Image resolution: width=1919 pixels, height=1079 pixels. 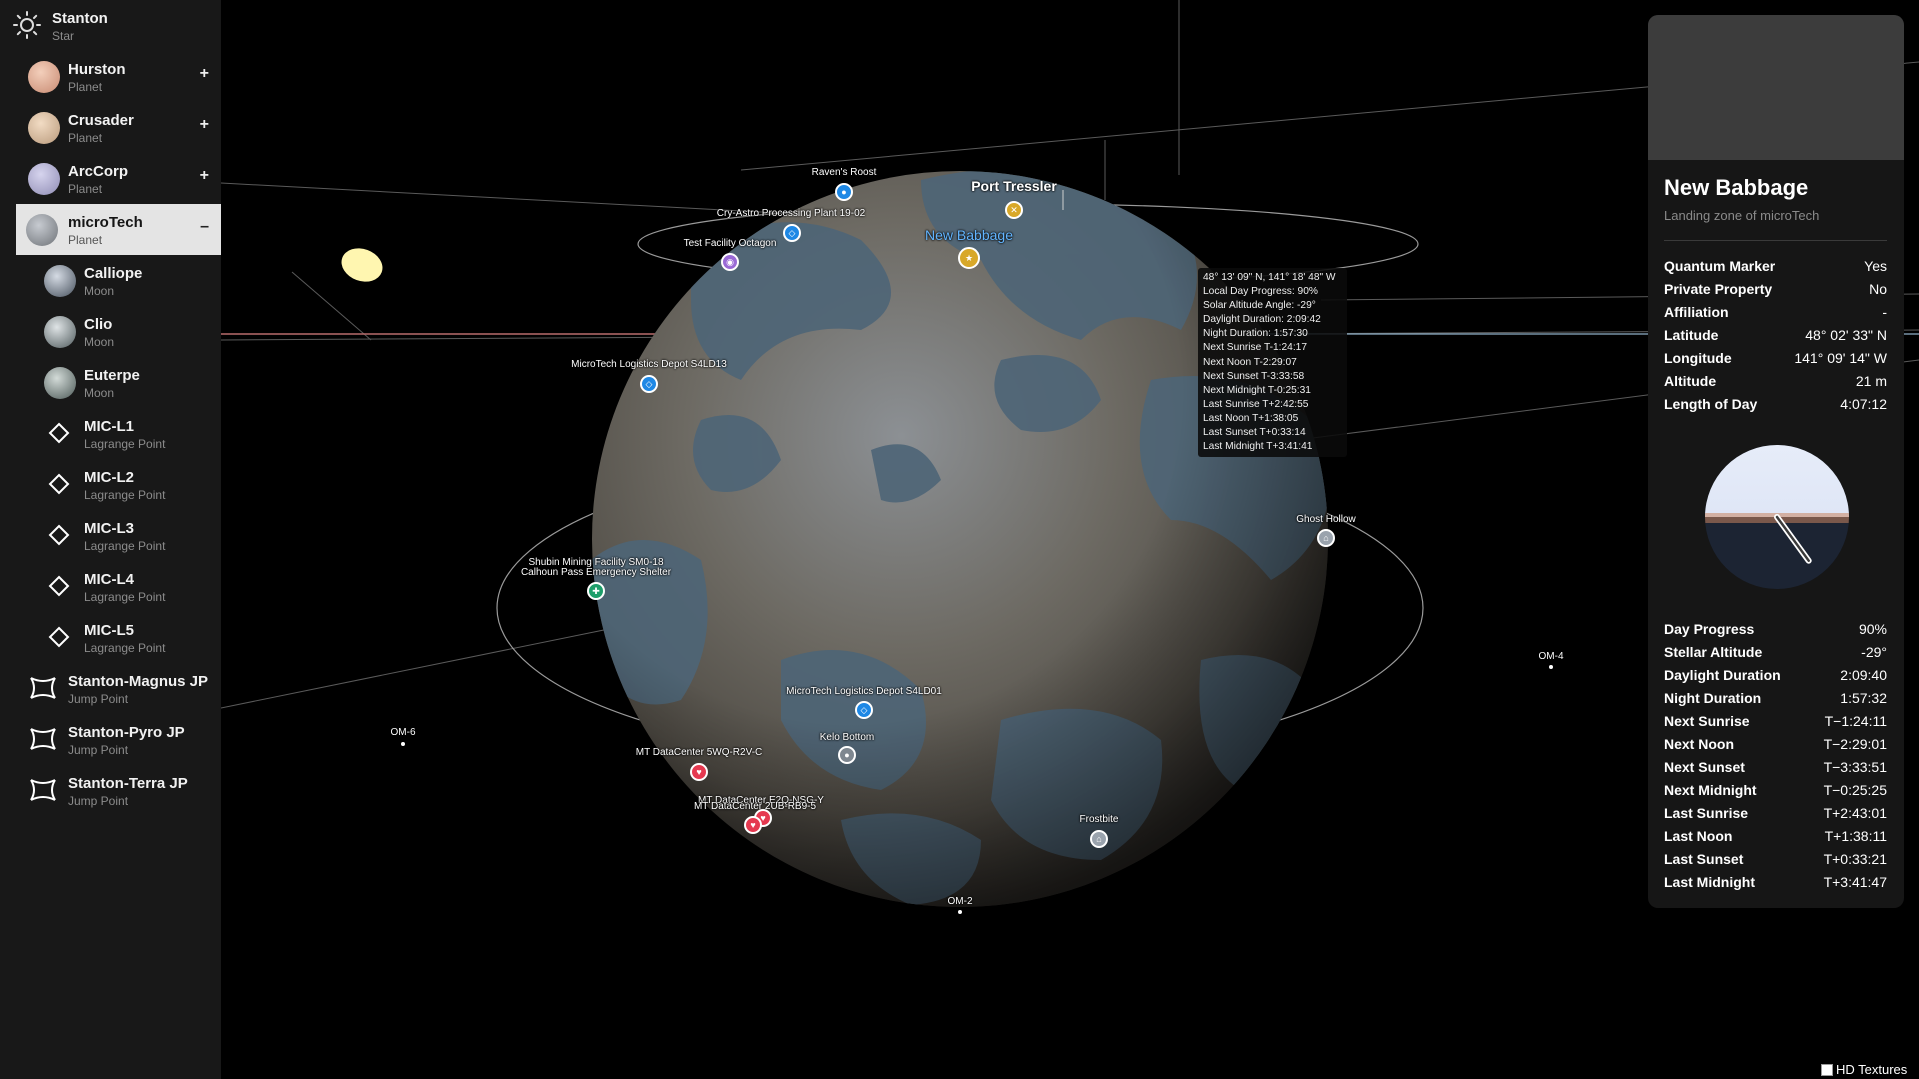 I want to click on sidebar-item-euterpe: Euterpe Moon, so click(x=110, y=382).